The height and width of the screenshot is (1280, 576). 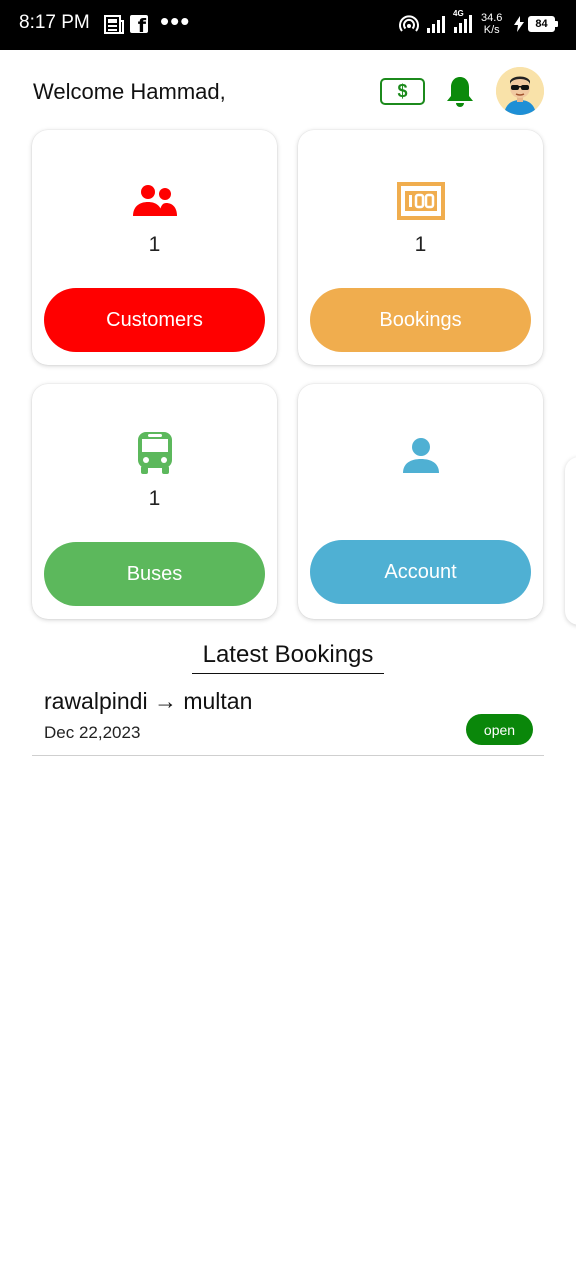 What do you see at coordinates (570, 541) in the screenshot?
I see `offscreen-card` at bounding box center [570, 541].